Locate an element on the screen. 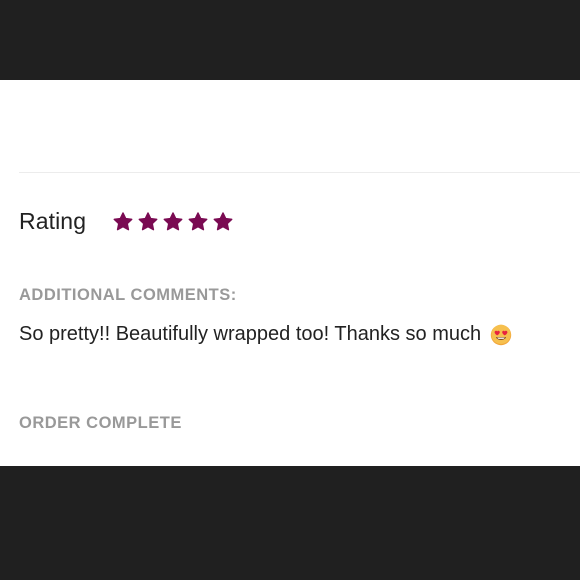 Image resolution: width=580 pixels, height=580 pixels. divider is located at coordinates (299, 172).